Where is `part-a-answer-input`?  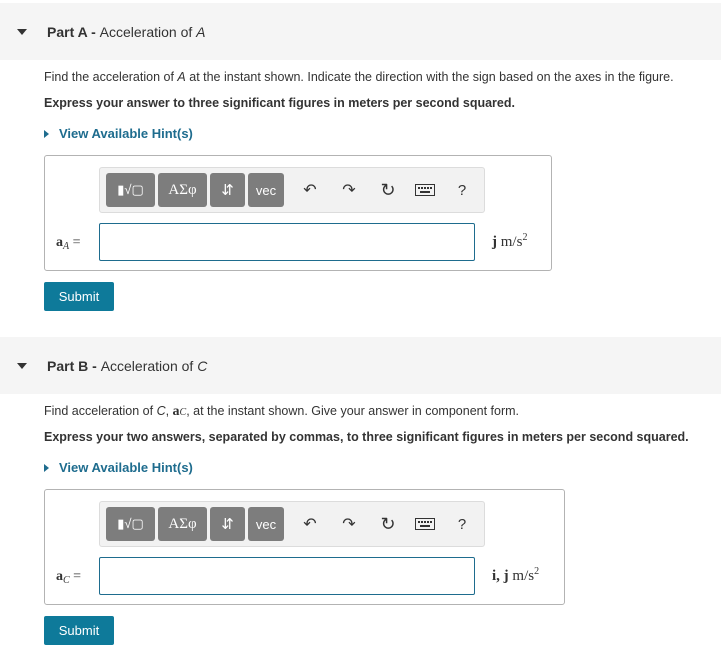 part-a-answer-input is located at coordinates (287, 242).